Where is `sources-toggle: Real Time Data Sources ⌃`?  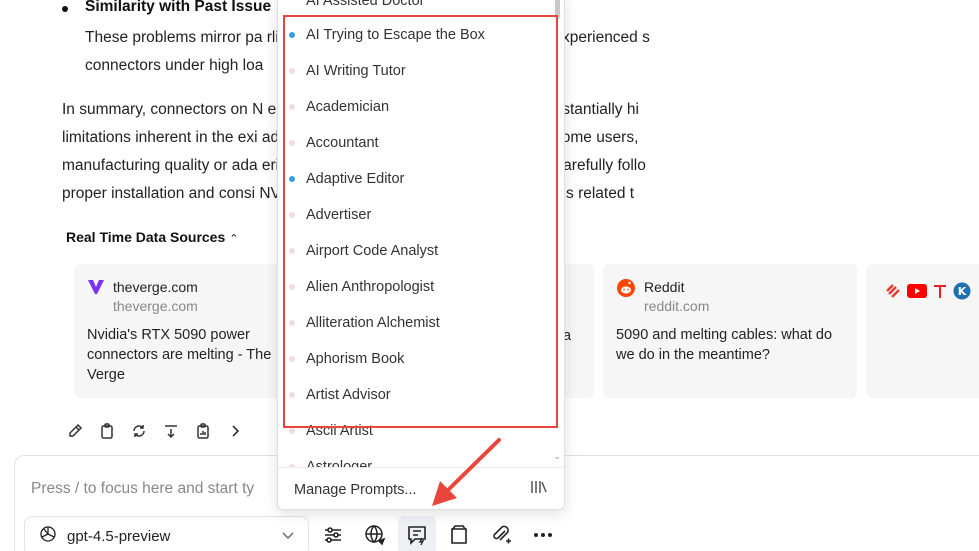 sources-toggle: Real Time Data Sources ⌃ is located at coordinates (152, 237).